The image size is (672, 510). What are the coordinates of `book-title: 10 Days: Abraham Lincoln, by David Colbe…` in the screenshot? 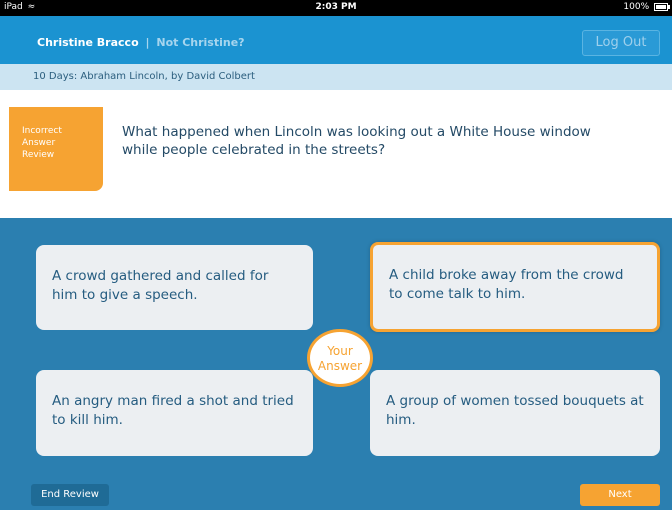 It's located at (144, 76).